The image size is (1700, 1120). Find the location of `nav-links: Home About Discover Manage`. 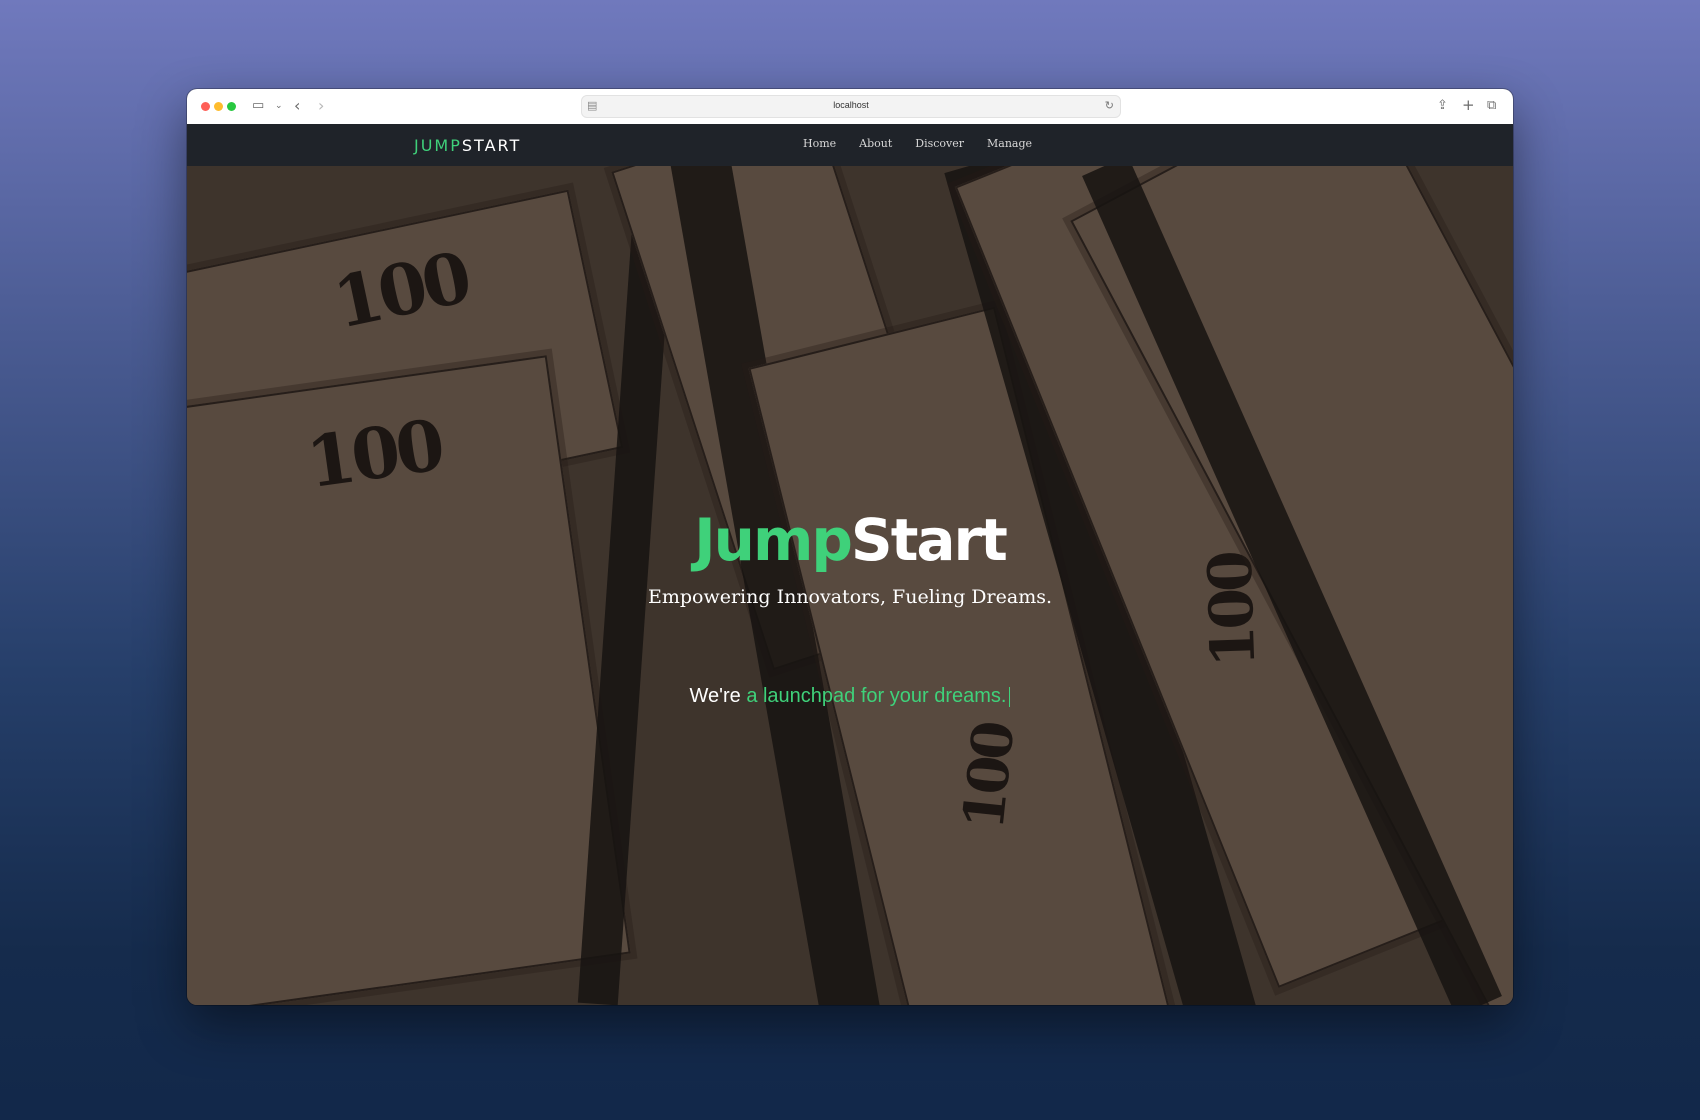

nav-links: Home About Discover Manage is located at coordinates (917, 143).